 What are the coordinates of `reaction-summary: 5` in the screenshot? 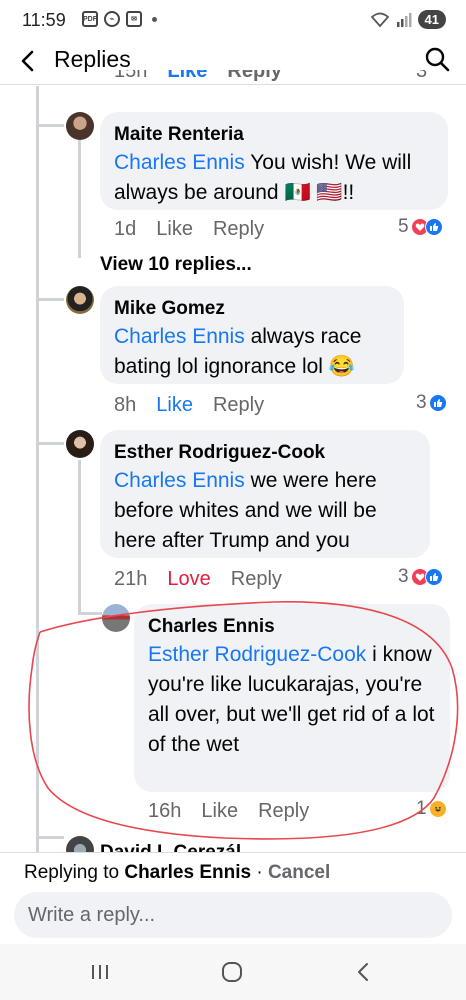 It's located at (420, 227).